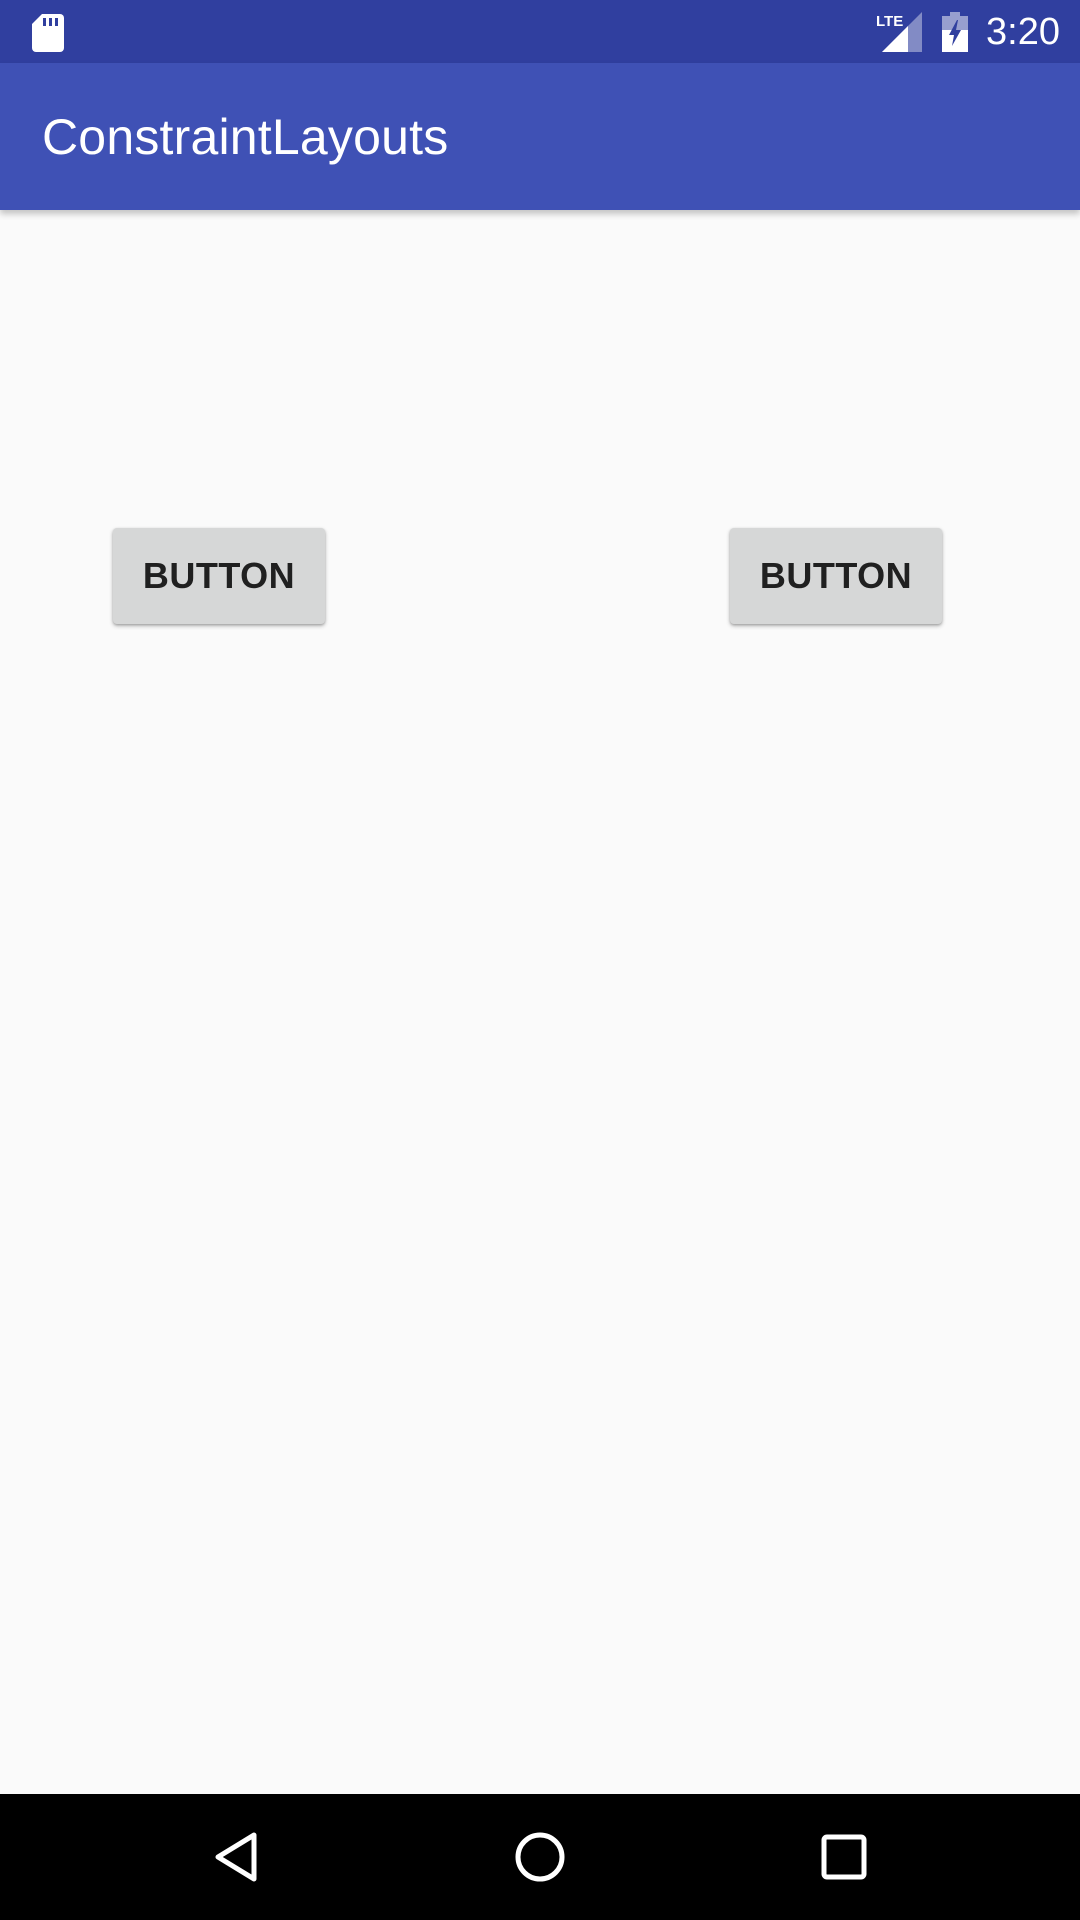  Describe the element at coordinates (245, 137) in the screenshot. I see `app-title: ConstraintLayouts` at that location.